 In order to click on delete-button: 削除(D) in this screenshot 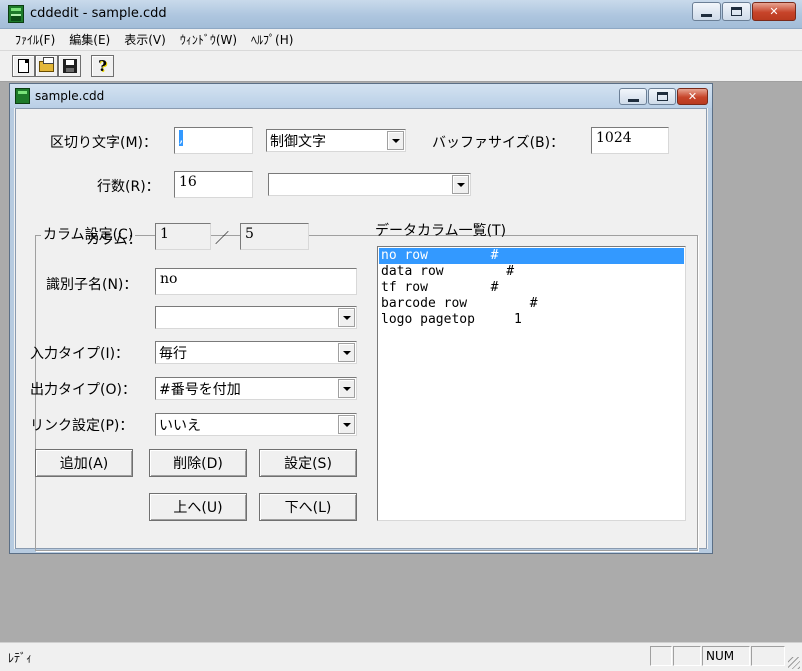, I will do `click(198, 463)`.